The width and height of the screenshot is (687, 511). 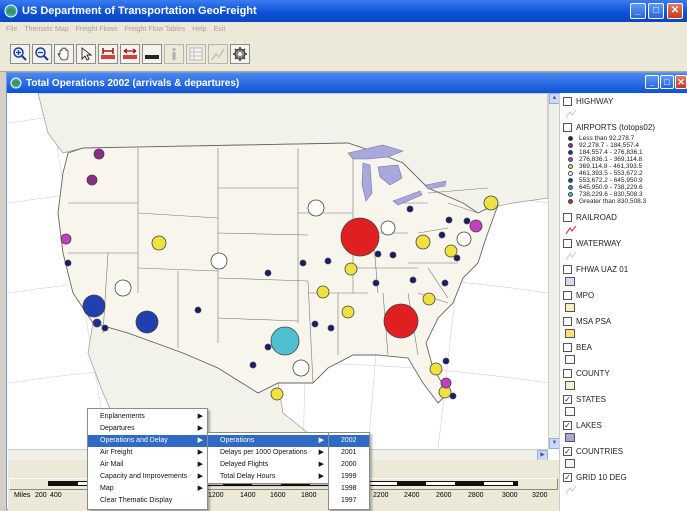 I want to click on menu-item-air-freight: Air Freight ▶, so click(x=147, y=453).